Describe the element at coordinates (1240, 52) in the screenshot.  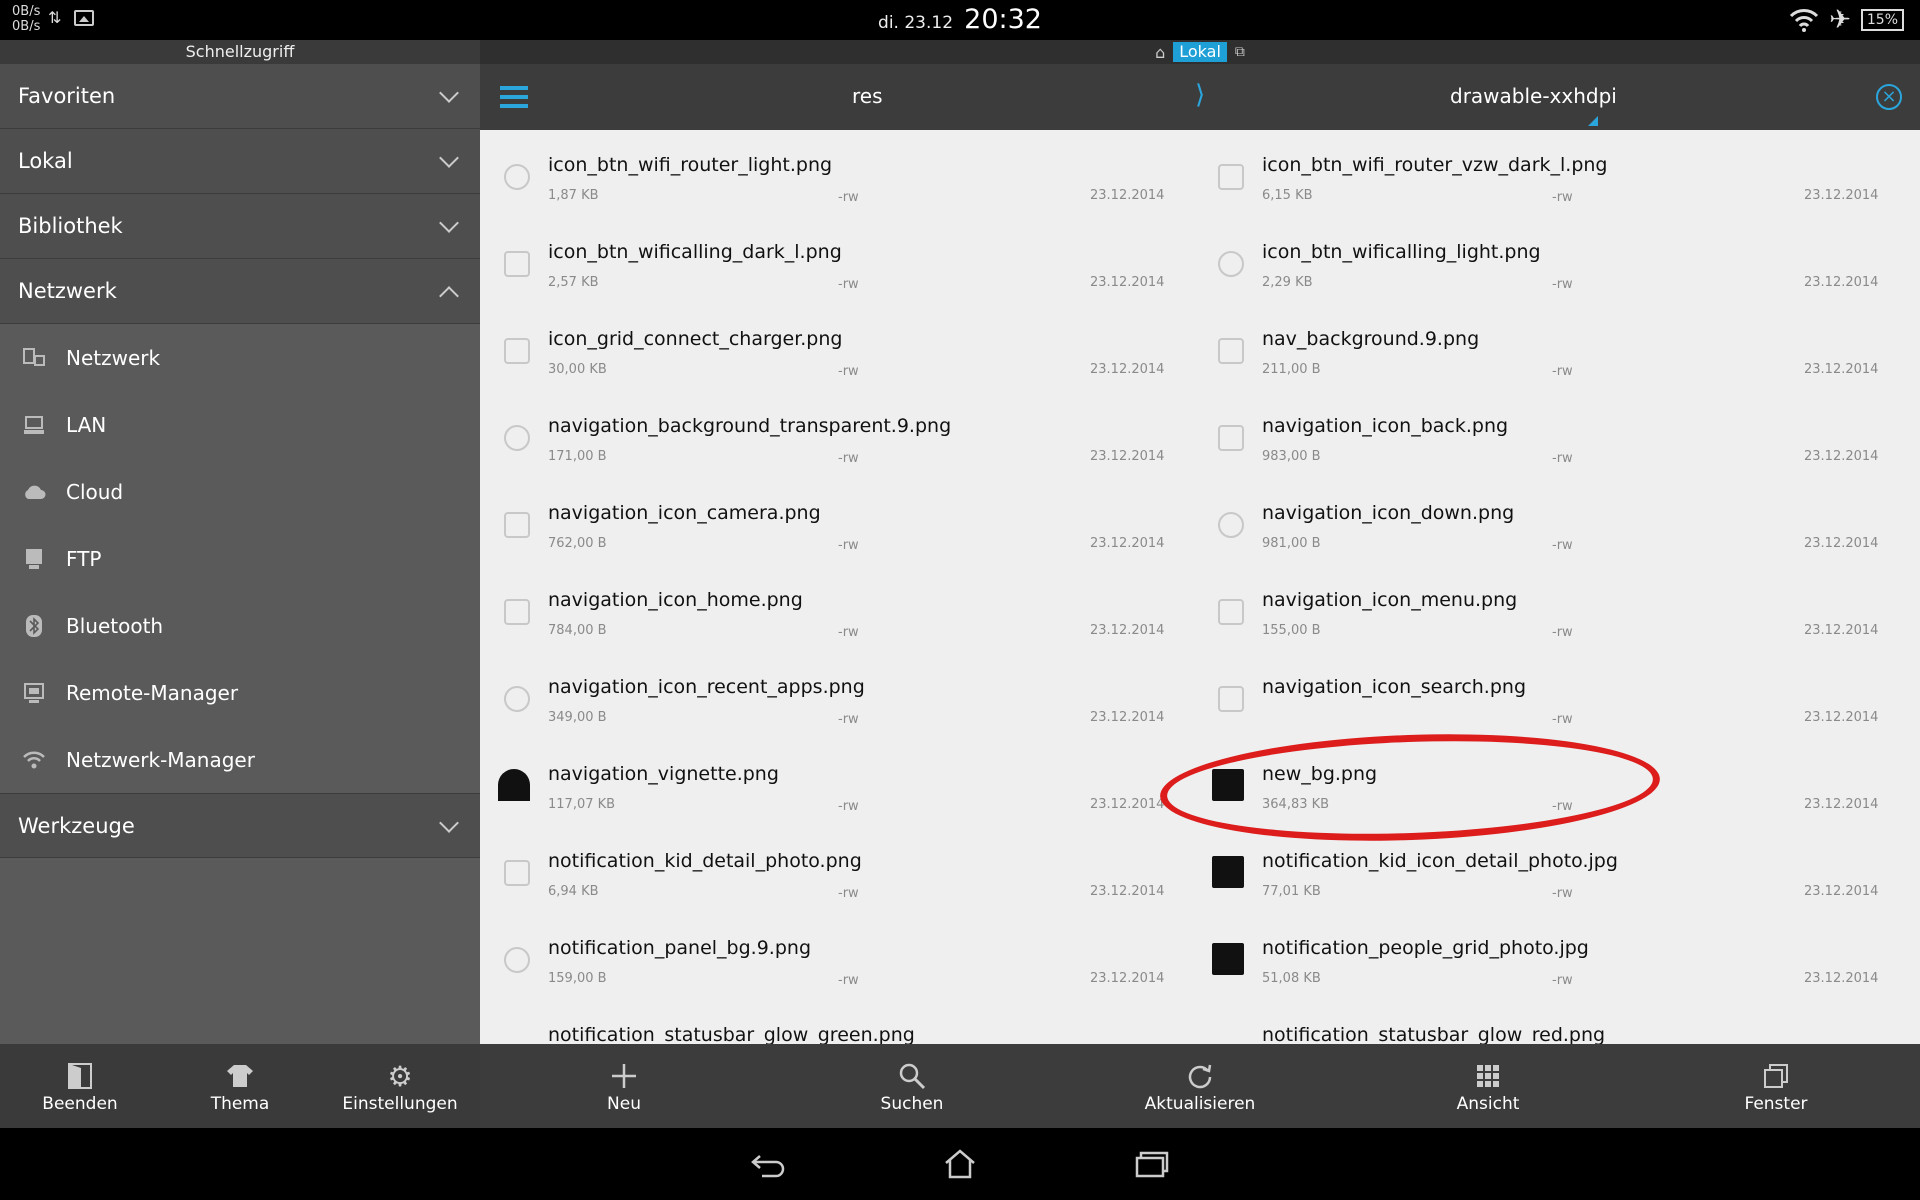
I see `window-switch-icon: ⧉` at that location.